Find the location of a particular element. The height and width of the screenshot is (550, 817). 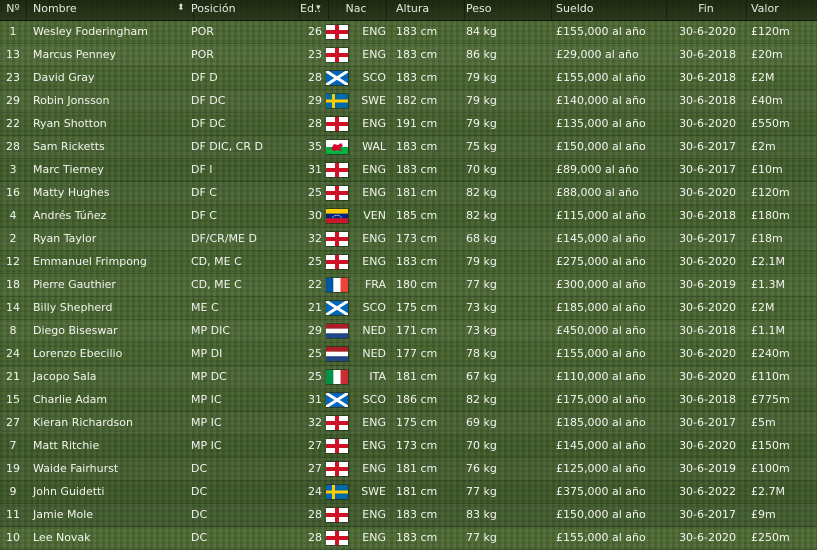

player-weight: 68 kg is located at coordinates (481, 238).